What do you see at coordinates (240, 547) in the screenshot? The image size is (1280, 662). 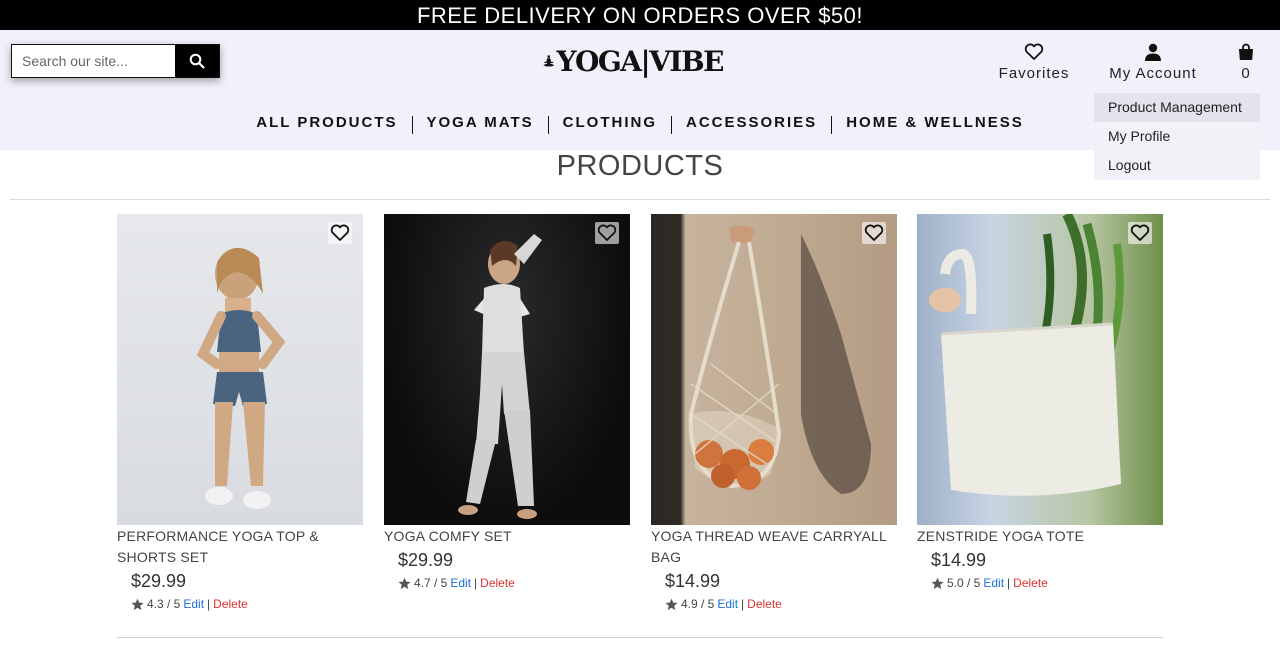 I see `product-name: PERFORMANCE YOGA TOP & SHORTS SET` at bounding box center [240, 547].